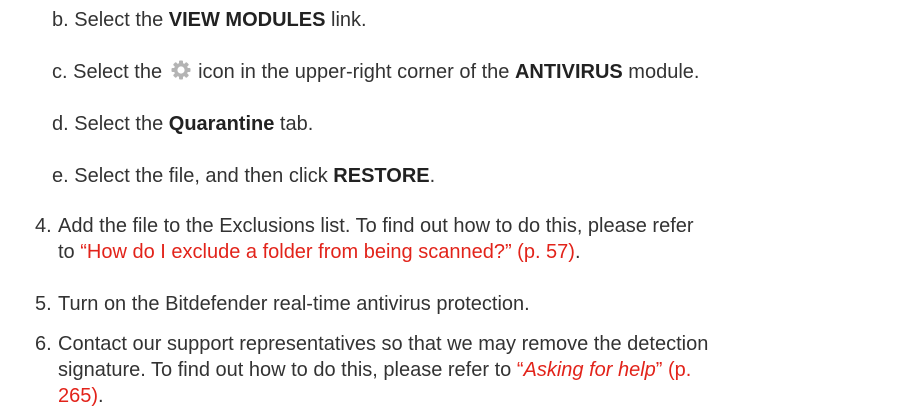 This screenshot has width=912, height=409. What do you see at coordinates (60, 20) in the screenshot?
I see `step-b-marker: b.` at bounding box center [60, 20].